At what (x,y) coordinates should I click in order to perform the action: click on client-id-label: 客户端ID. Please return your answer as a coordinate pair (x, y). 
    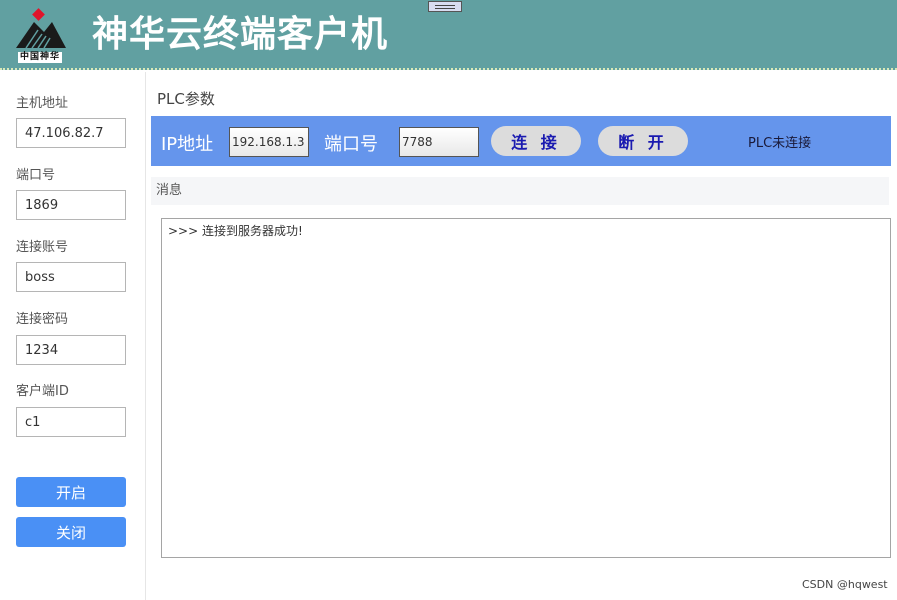
    Looking at the image, I should click on (42, 391).